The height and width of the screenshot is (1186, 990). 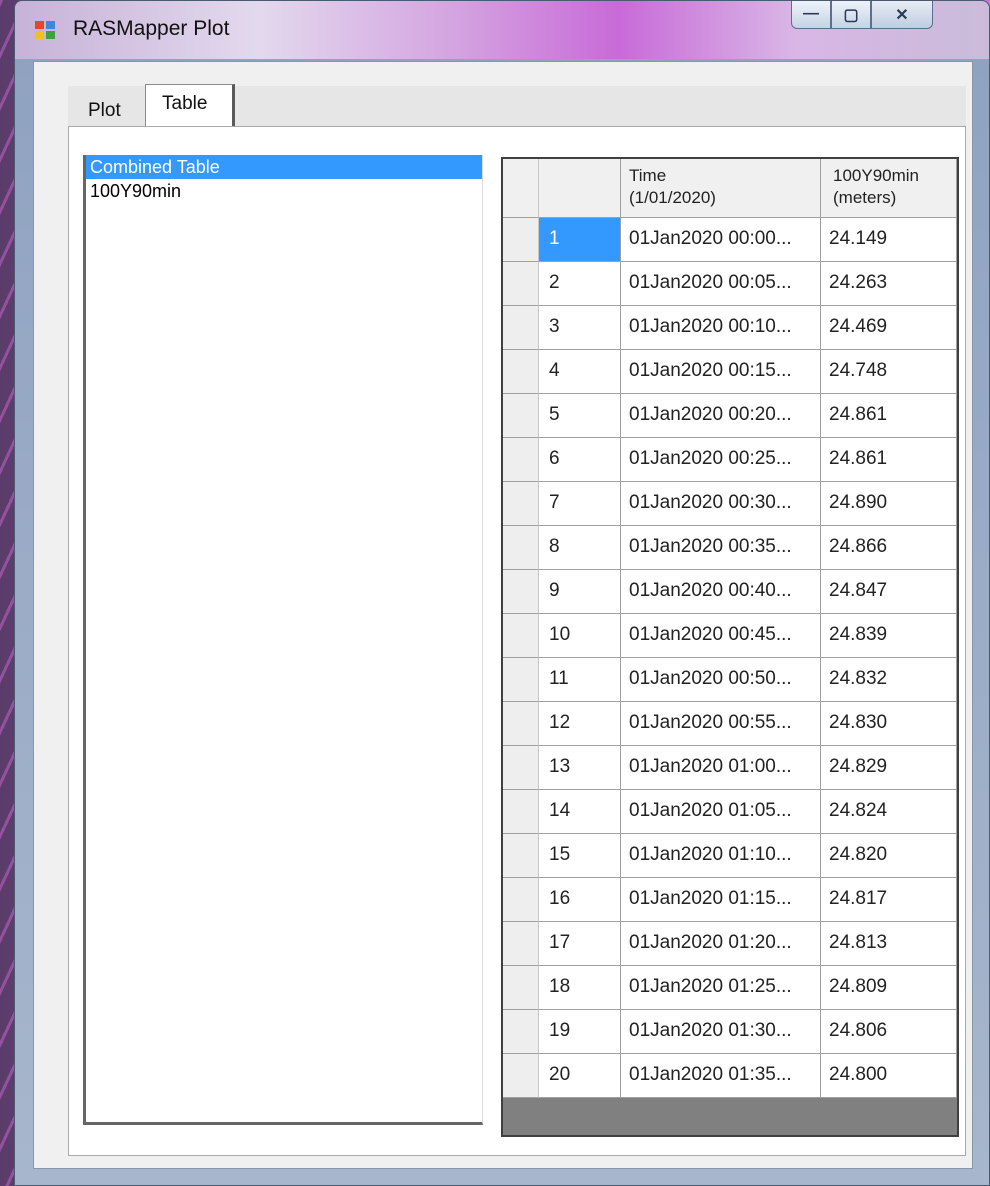 What do you see at coordinates (730, 944) in the screenshot?
I see `table-row: 17 01Jan2020 01:20... 24.813` at bounding box center [730, 944].